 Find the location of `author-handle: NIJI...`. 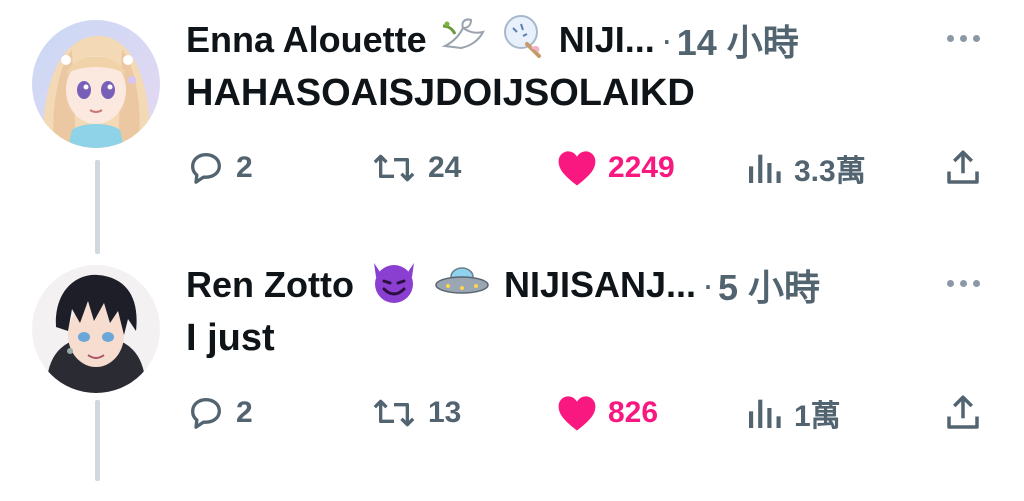

author-handle: NIJI... is located at coordinates (607, 40).